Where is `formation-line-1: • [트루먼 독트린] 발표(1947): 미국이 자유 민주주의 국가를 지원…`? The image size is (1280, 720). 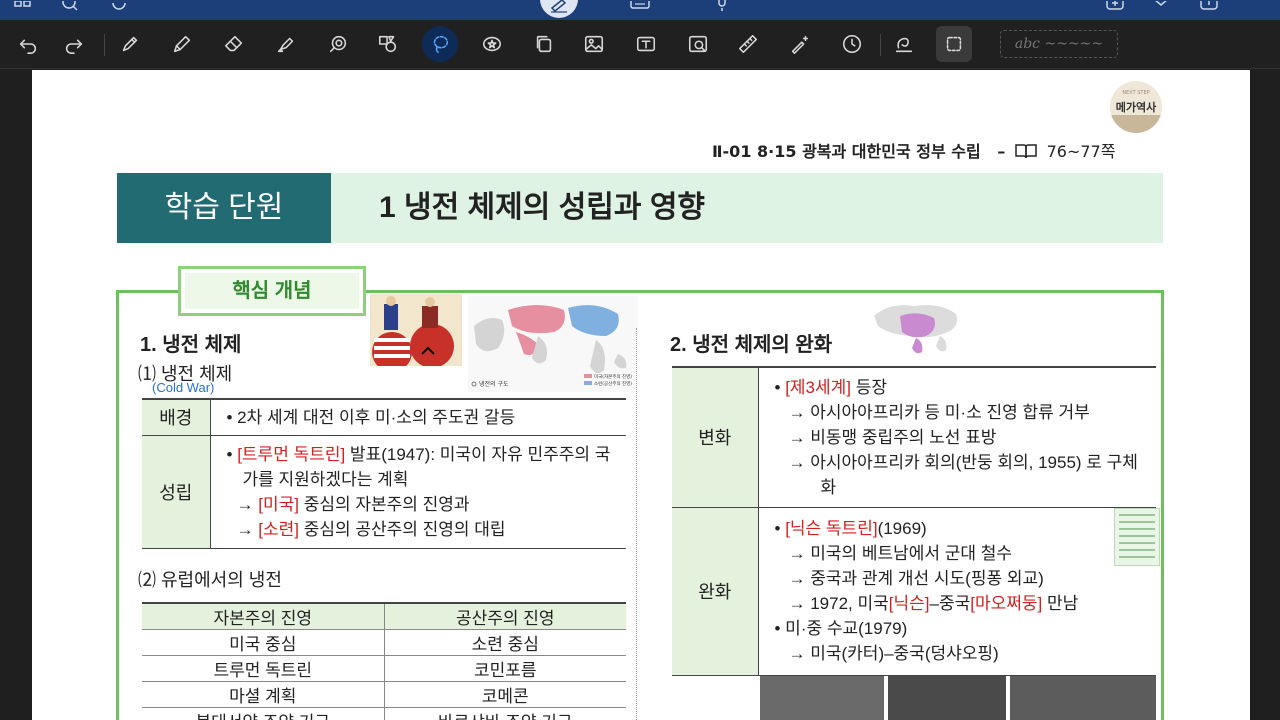
formation-line-1: • [트루먼 독트린] 발표(1947): 미국이 자유 민주주의 국가를 지원… is located at coordinates (418, 466).